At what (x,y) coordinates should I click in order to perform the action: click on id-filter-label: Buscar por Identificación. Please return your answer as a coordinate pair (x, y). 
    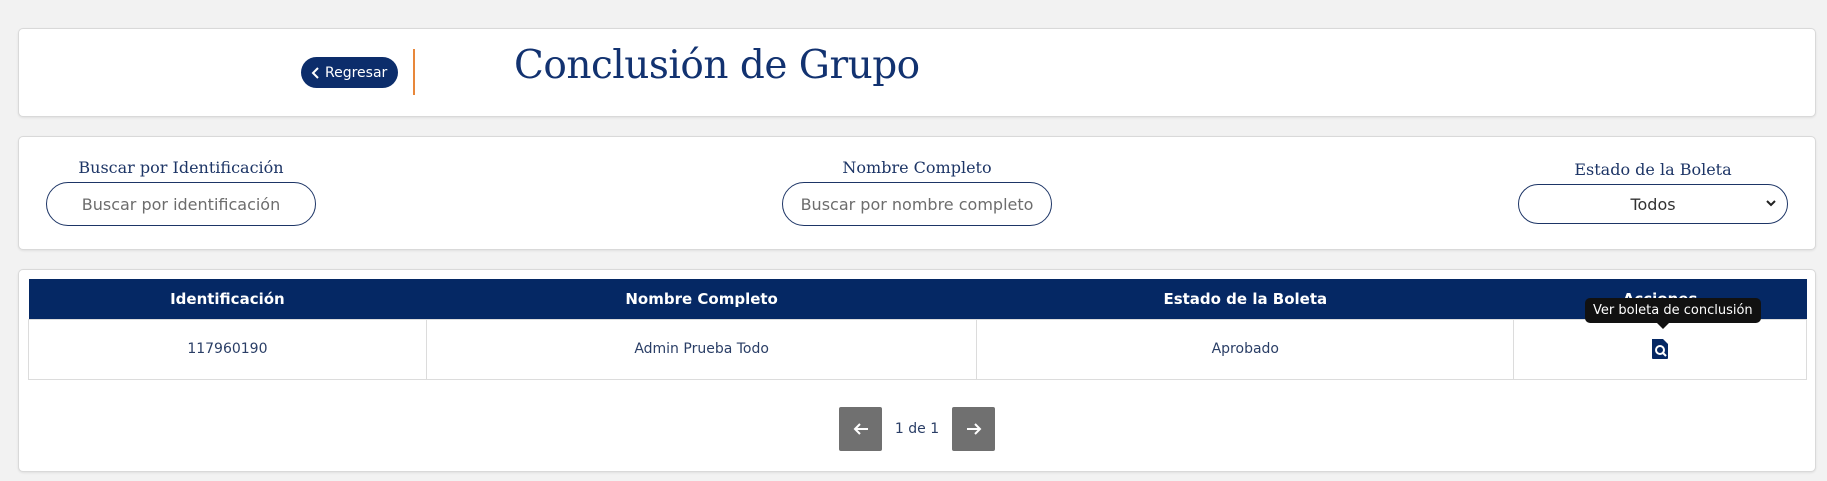
    Looking at the image, I should click on (181, 167).